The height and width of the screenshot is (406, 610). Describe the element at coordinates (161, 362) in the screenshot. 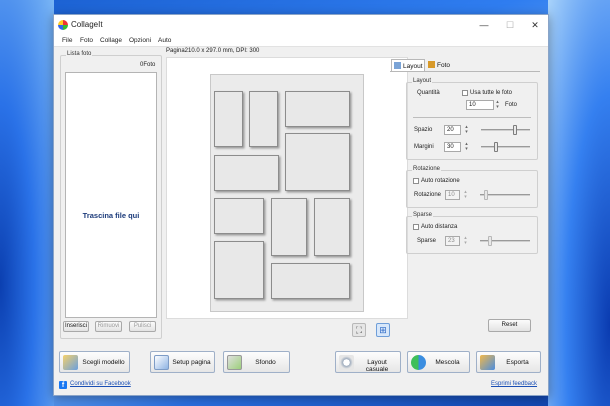

I see `page-setup-icon` at that location.